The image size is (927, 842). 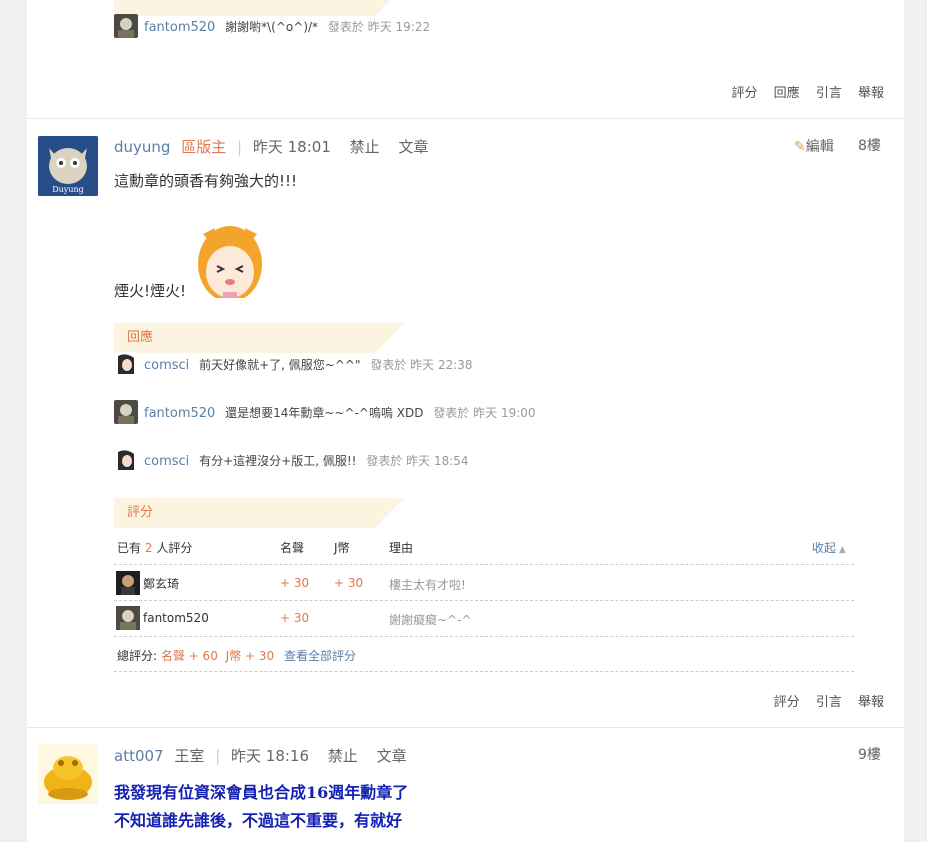 What do you see at coordinates (148, 548) in the screenshot?
I see `rating-count: 2` at bounding box center [148, 548].